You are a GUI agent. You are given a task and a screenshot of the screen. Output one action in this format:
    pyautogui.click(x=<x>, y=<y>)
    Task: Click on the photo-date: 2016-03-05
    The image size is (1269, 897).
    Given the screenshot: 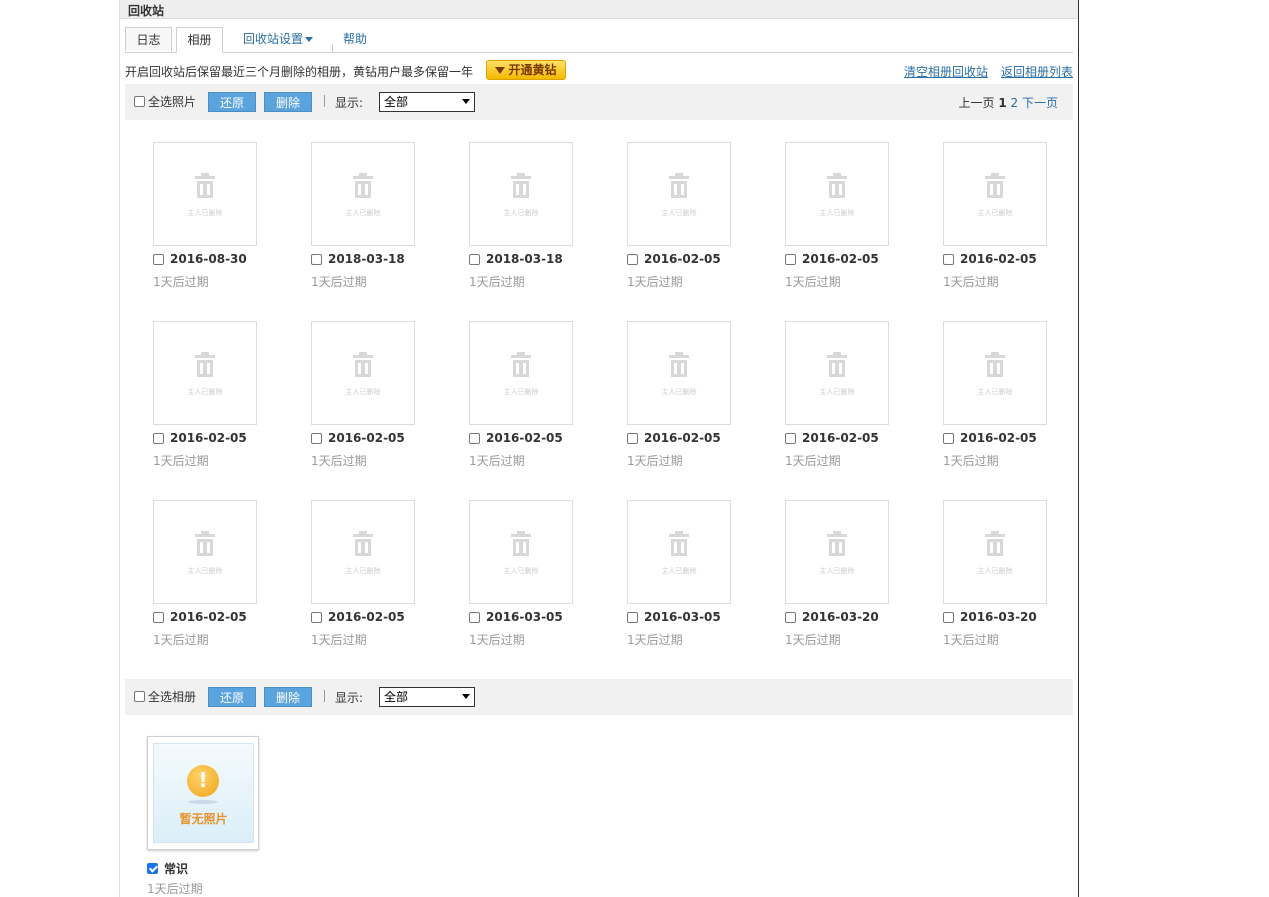 What is the action you would take?
    pyautogui.click(x=524, y=617)
    